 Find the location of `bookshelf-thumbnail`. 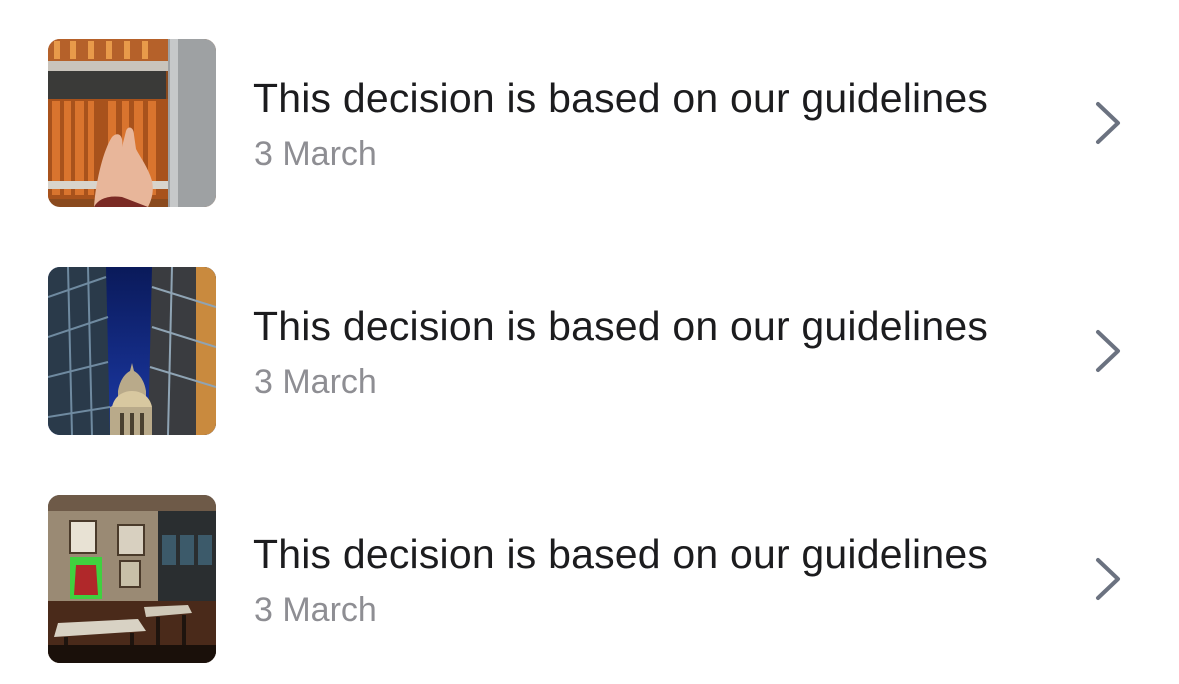

bookshelf-thumbnail is located at coordinates (132, 123).